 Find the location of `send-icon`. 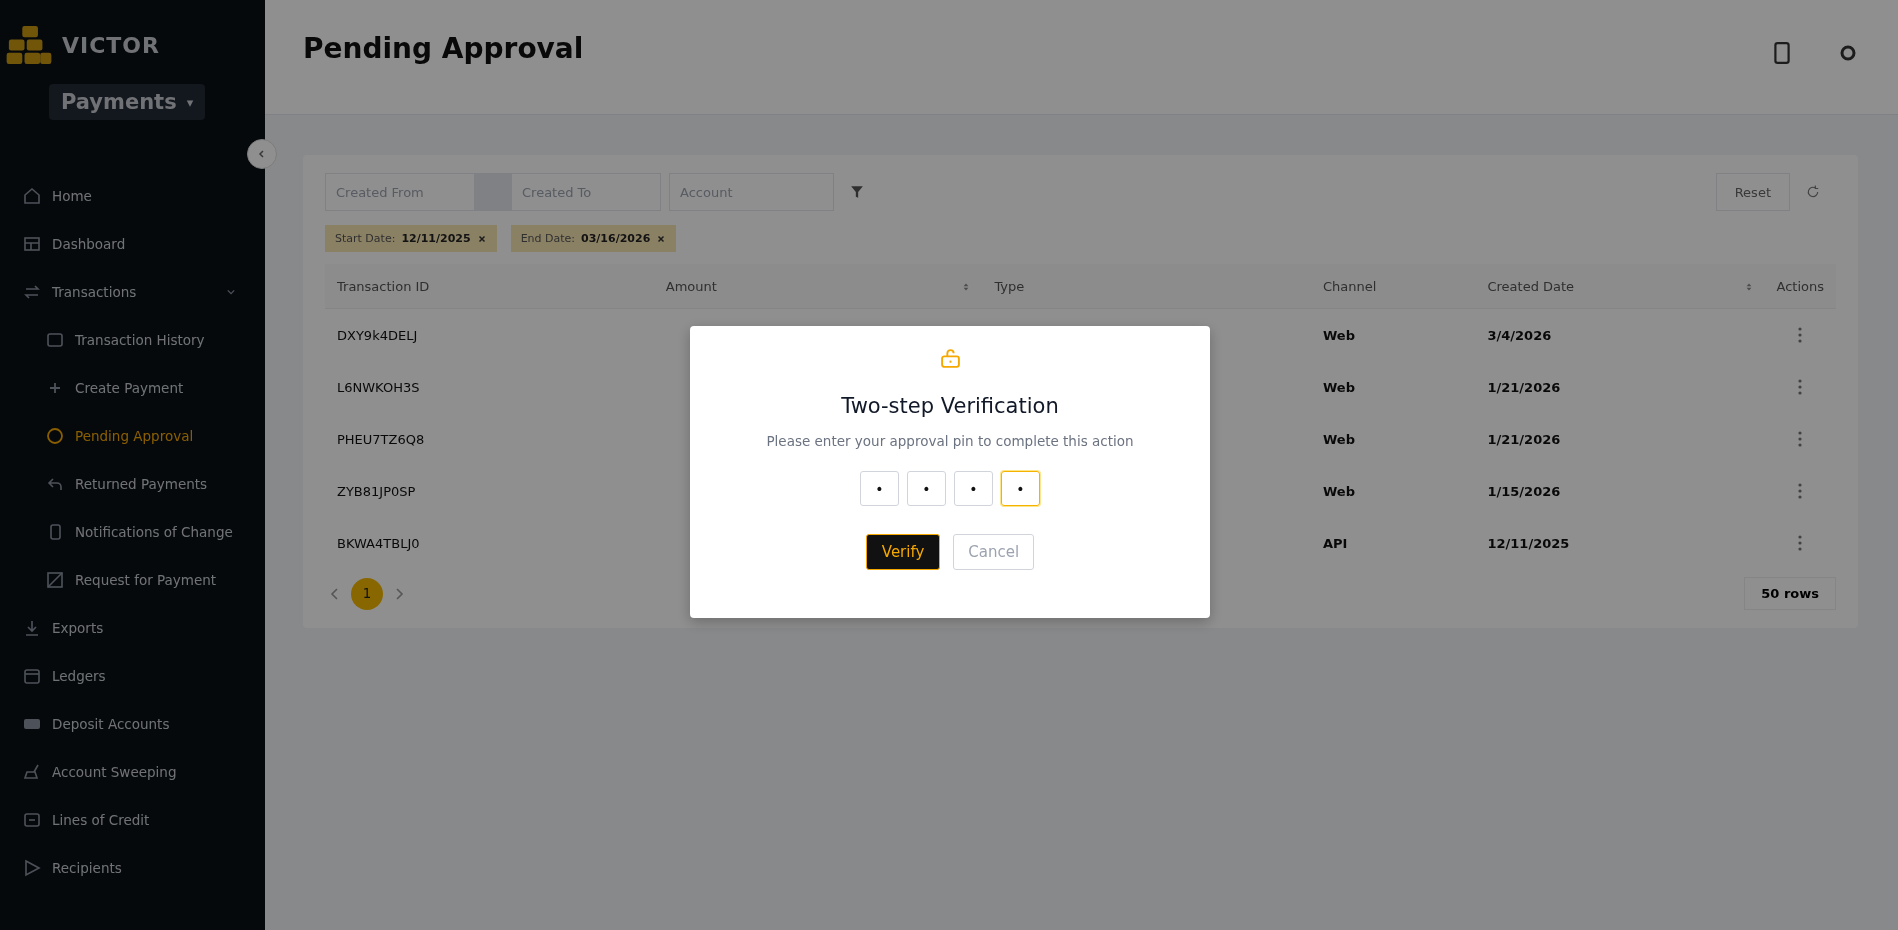

send-icon is located at coordinates (32, 868).